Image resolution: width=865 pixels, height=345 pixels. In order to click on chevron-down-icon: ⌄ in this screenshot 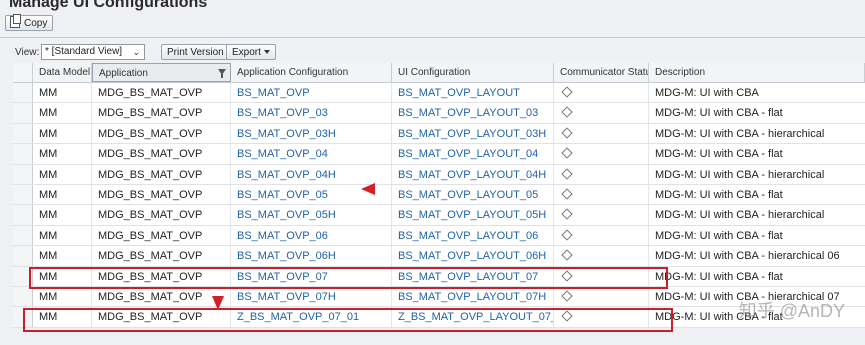, I will do `click(136, 52)`.